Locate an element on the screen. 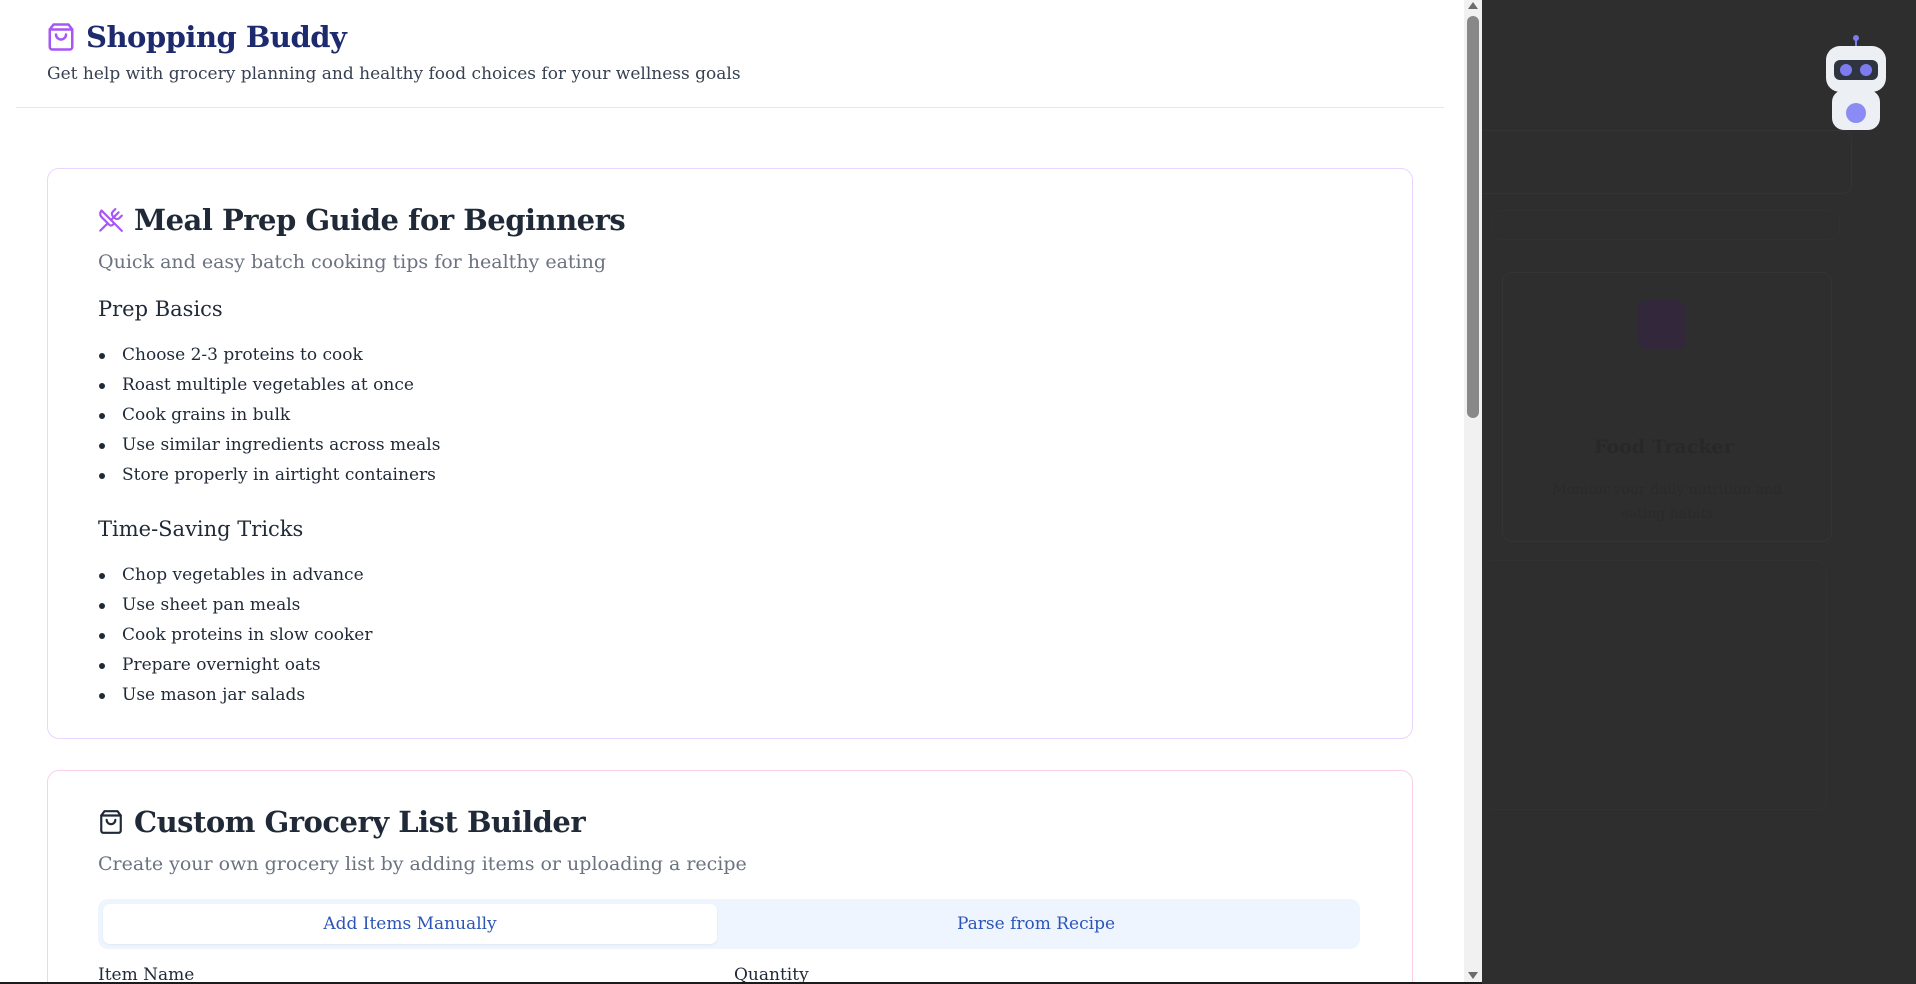  list-item: Cook proteins in slow cooker is located at coordinates (235, 635).